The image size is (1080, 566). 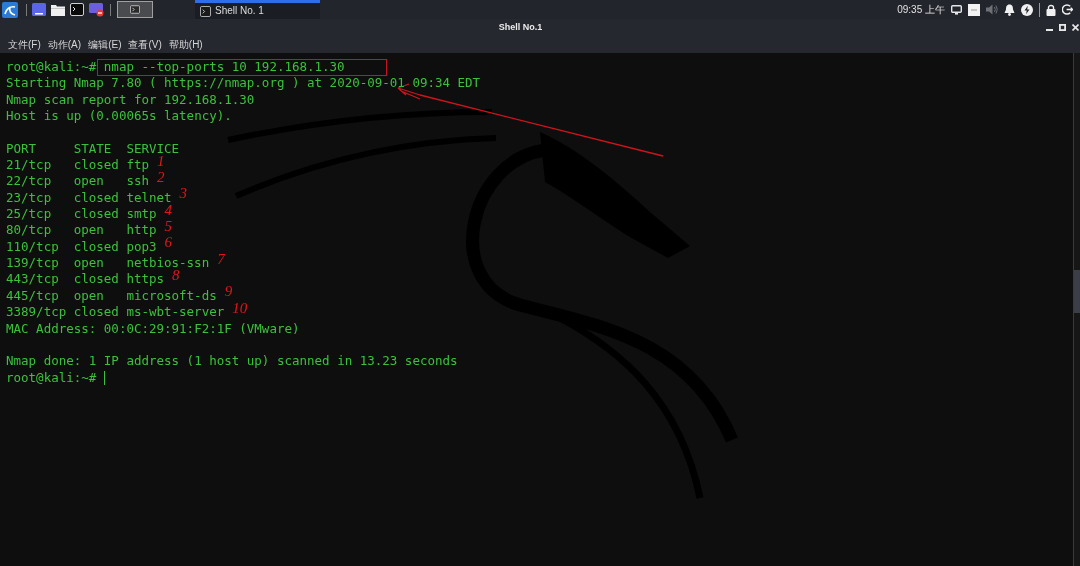 I want to click on close-icon, so click(x=1075, y=27).